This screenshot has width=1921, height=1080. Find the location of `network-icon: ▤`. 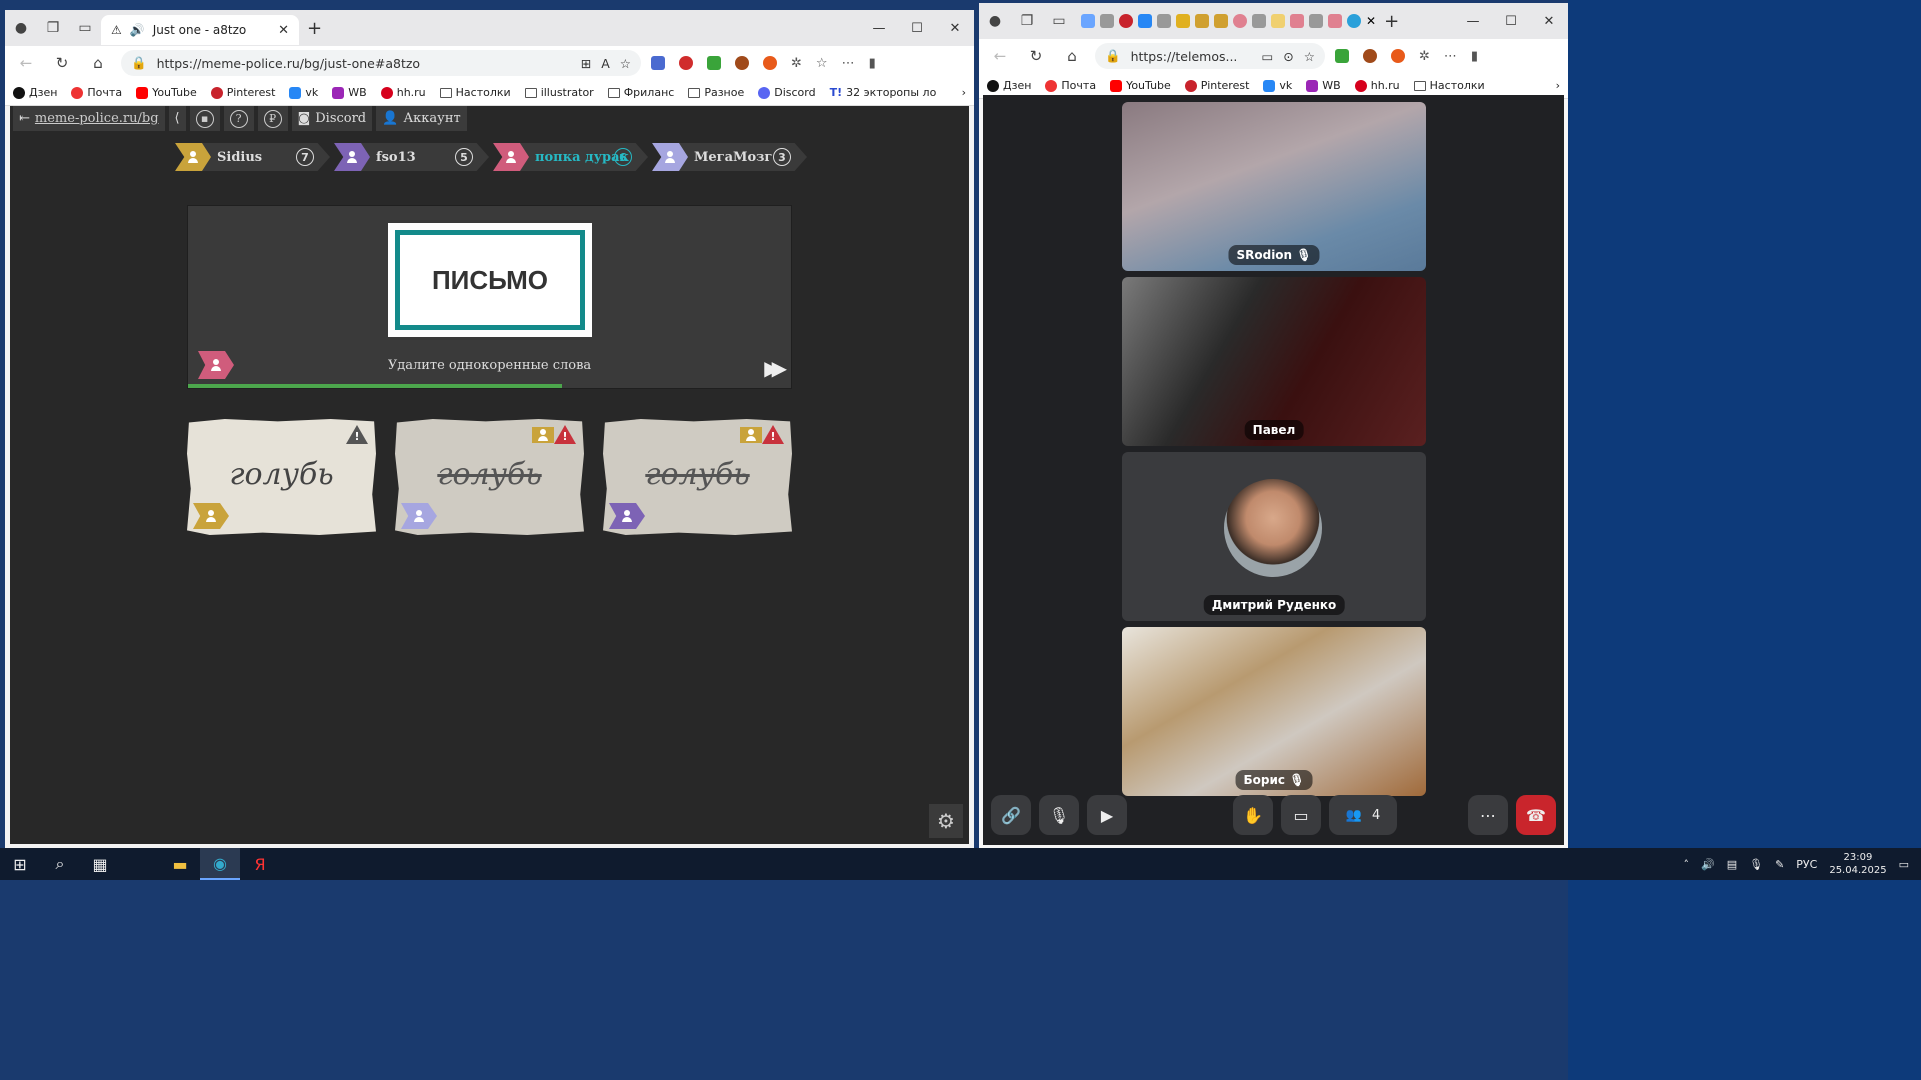

network-icon: ▤ is located at coordinates (1732, 864).